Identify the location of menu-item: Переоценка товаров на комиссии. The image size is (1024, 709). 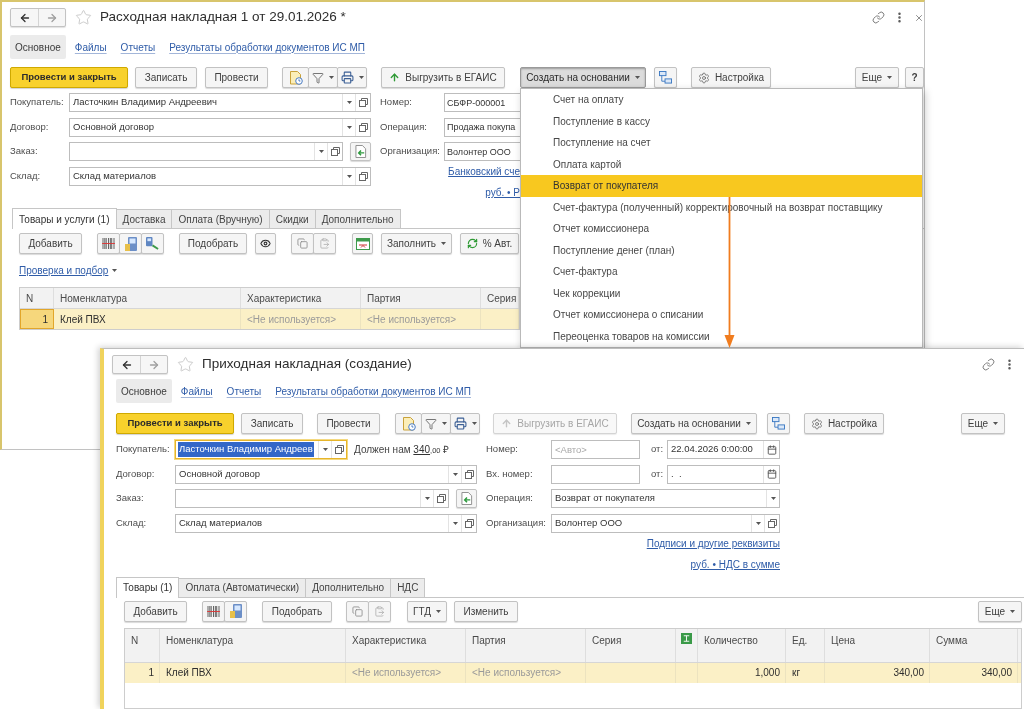
(721, 336).